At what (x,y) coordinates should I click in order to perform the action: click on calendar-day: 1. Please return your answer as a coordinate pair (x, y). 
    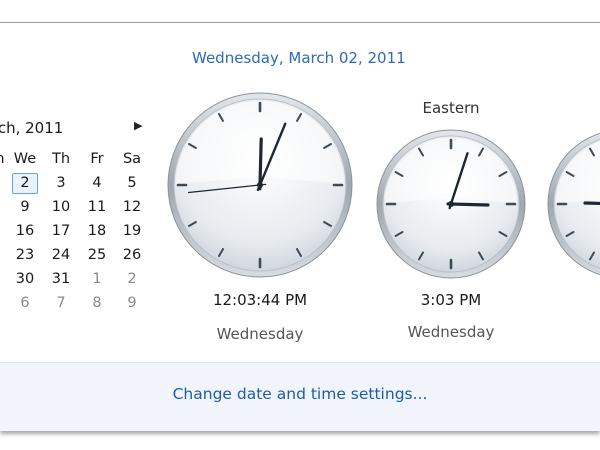
    Looking at the image, I should click on (97, 279).